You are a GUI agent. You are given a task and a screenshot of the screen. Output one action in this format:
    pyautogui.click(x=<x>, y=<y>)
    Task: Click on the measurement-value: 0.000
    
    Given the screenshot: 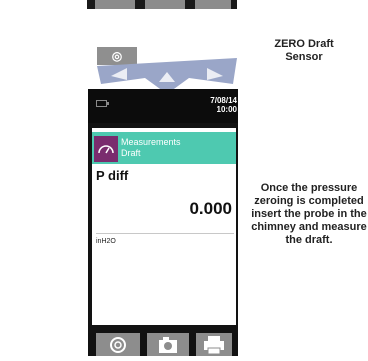 What is the action you would take?
    pyautogui.click(x=210, y=208)
    